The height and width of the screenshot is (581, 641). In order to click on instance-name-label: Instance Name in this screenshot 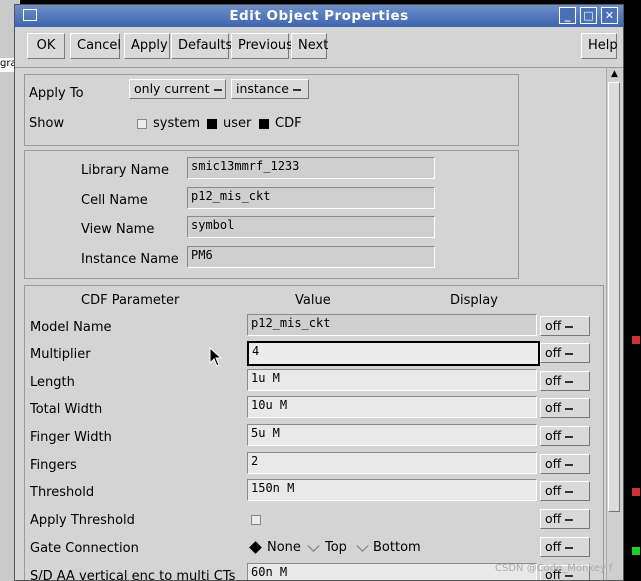, I will do `click(130, 259)`.